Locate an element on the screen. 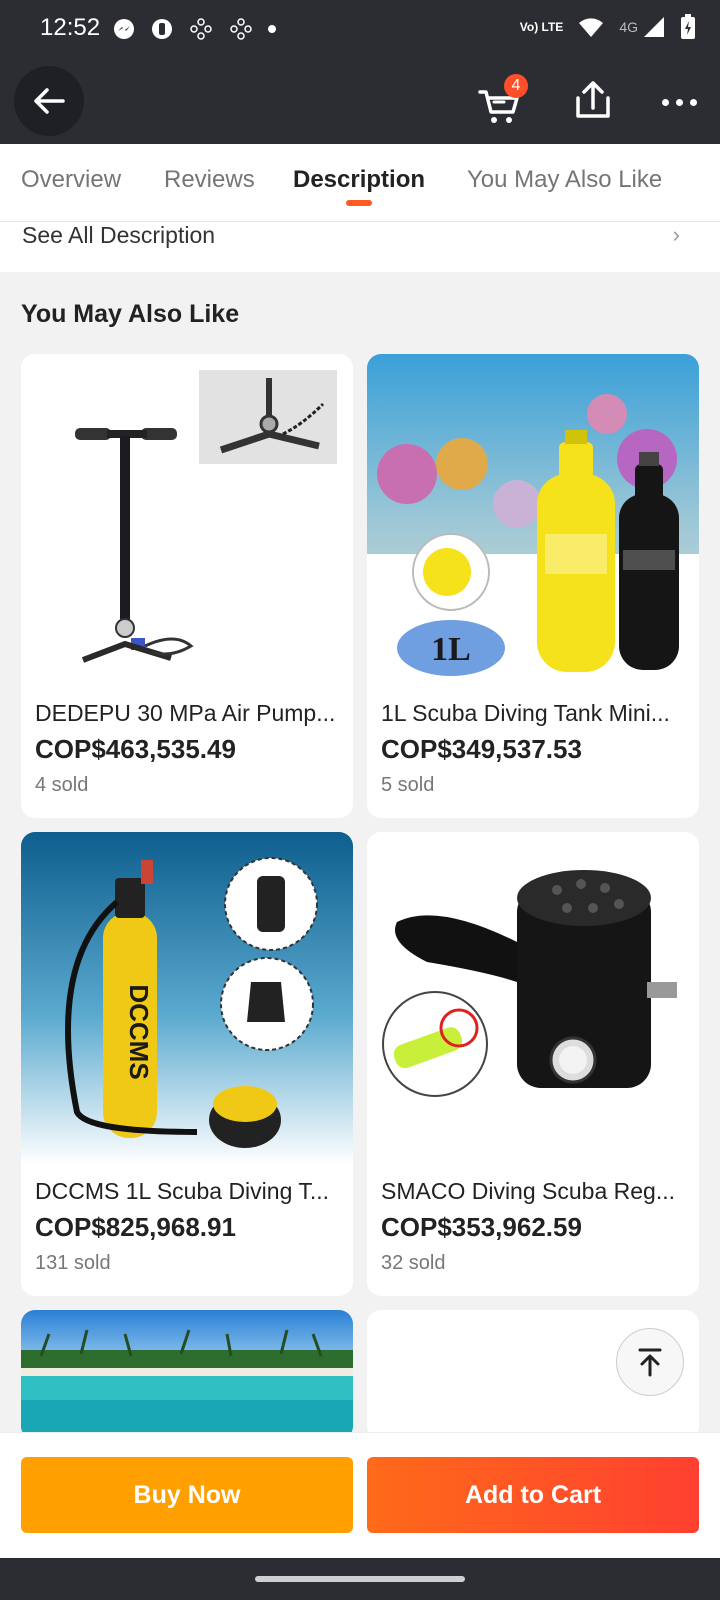  arrow-left-icon is located at coordinates (49, 101).